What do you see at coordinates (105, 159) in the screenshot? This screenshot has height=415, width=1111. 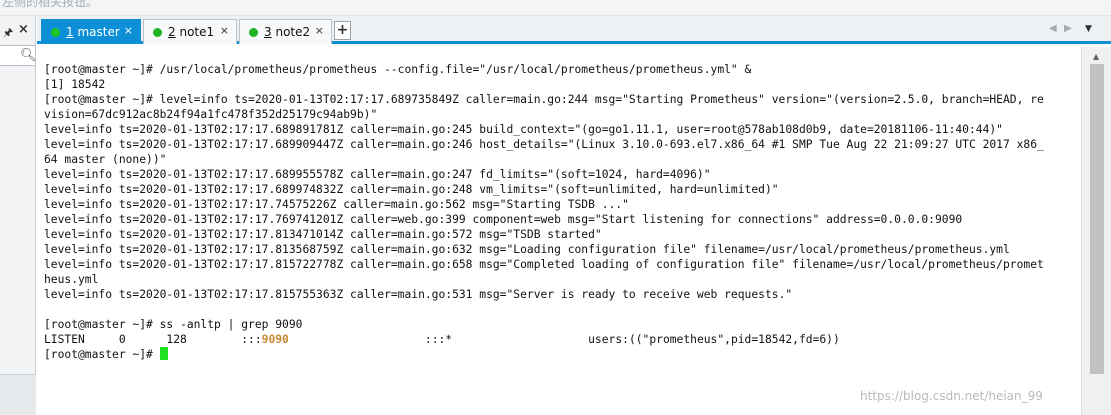 I see `terminal-line: 64 master (none))"` at bounding box center [105, 159].